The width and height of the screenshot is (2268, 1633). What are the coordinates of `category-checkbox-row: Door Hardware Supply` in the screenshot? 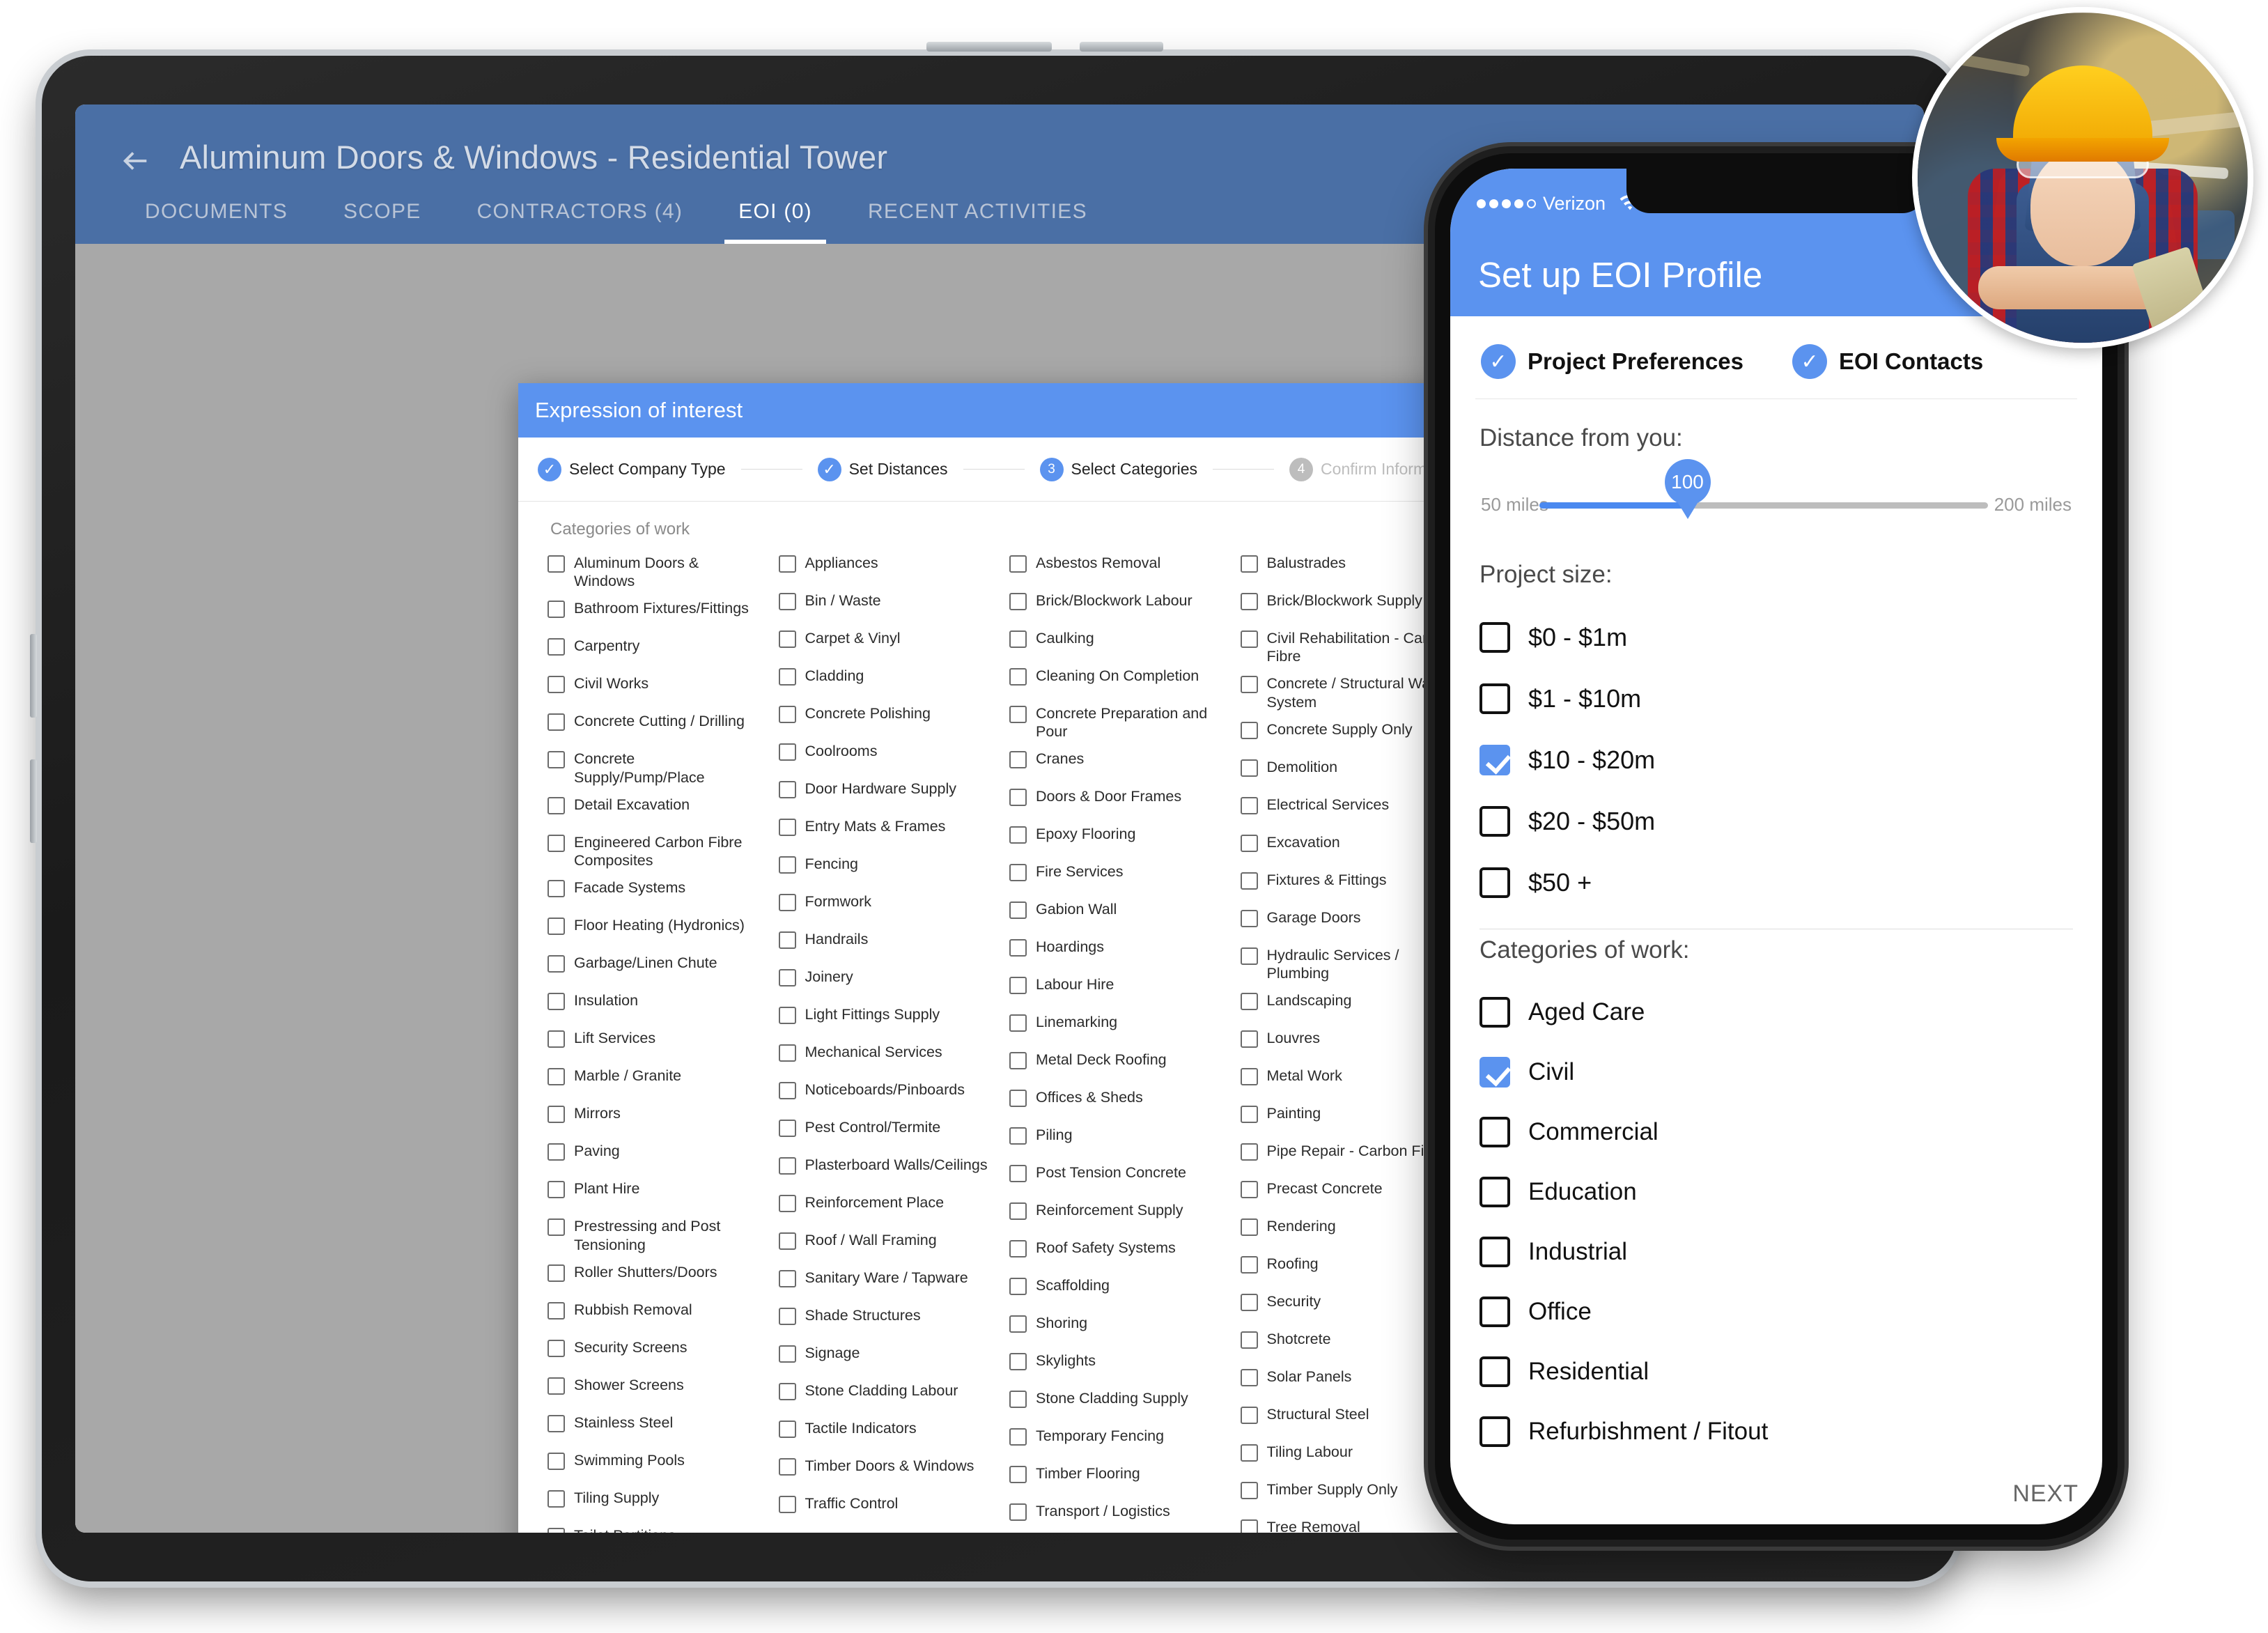 It's located at (881, 793).